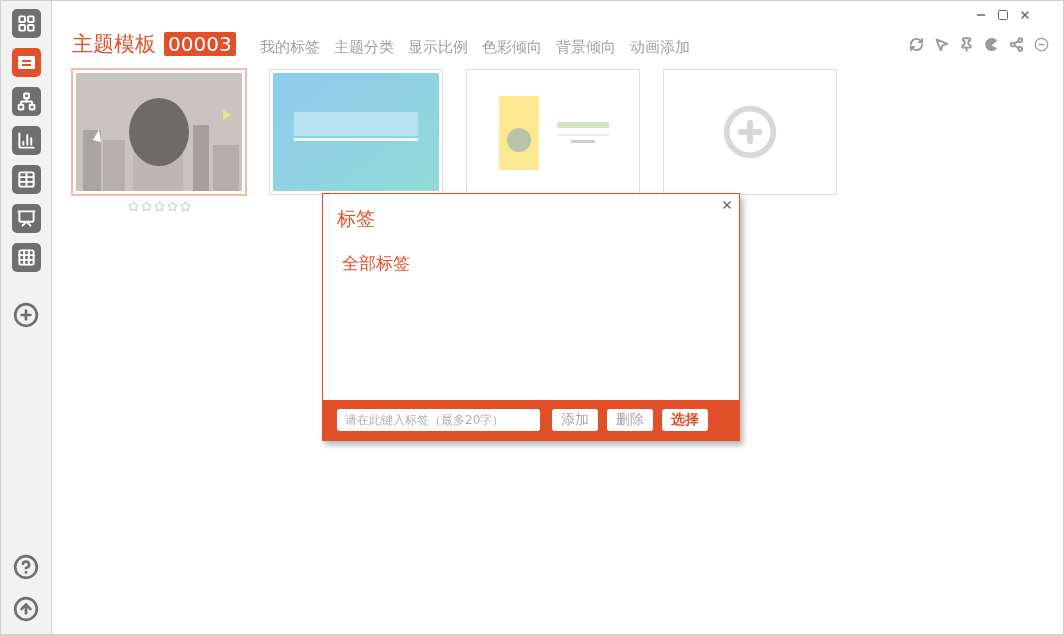  Describe the element at coordinates (575, 420) in the screenshot. I see `dialog-button: 添加` at that location.